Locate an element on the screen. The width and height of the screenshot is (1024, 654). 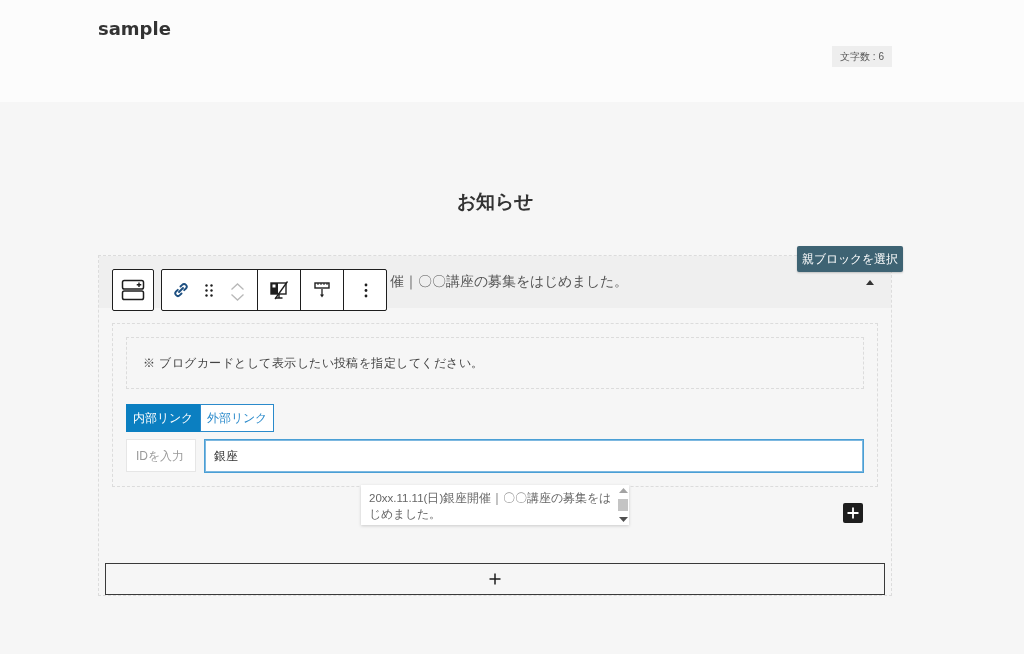
append-block-button is located at coordinates (495, 579).